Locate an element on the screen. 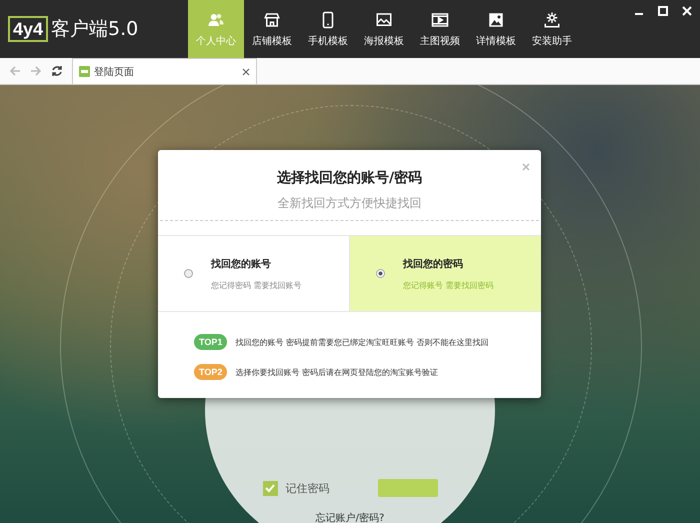 The image size is (700, 523). film-icon is located at coordinates (440, 19).